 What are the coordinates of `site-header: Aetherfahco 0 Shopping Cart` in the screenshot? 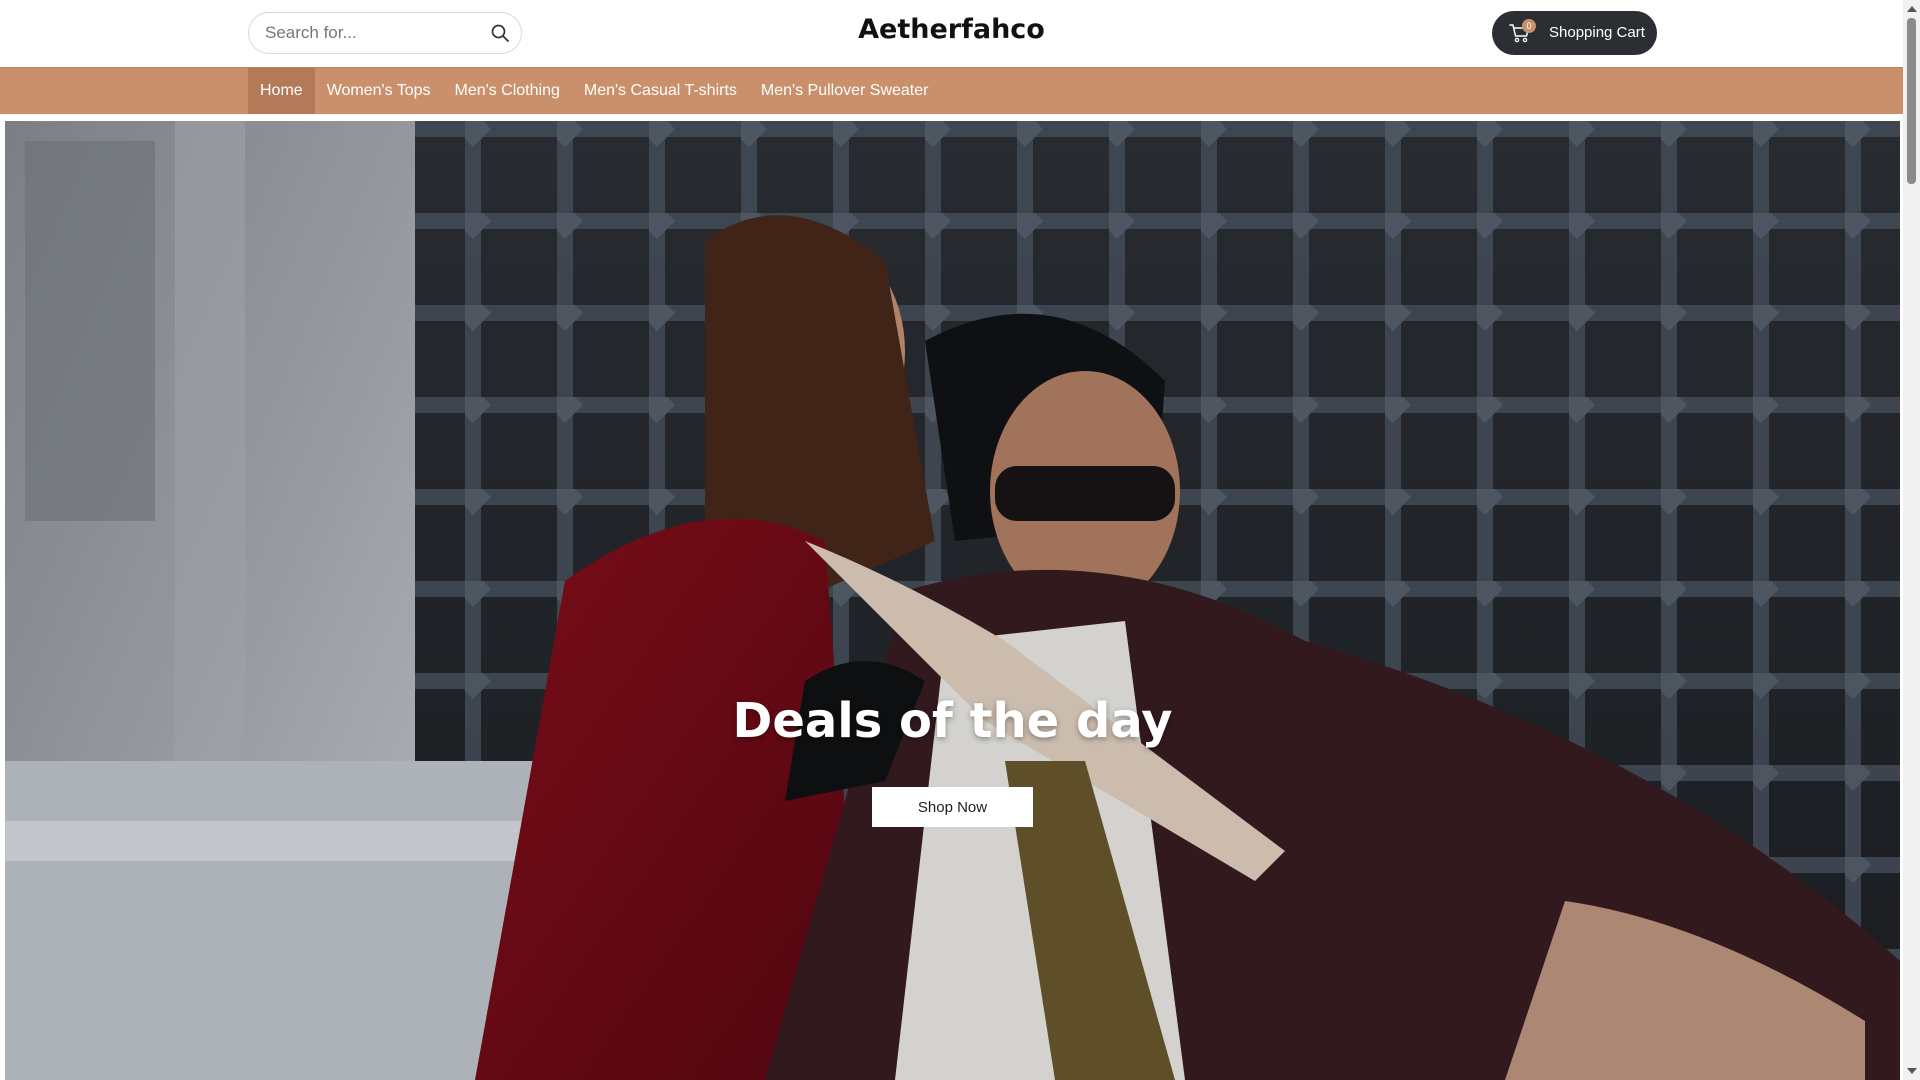 It's located at (951, 33).